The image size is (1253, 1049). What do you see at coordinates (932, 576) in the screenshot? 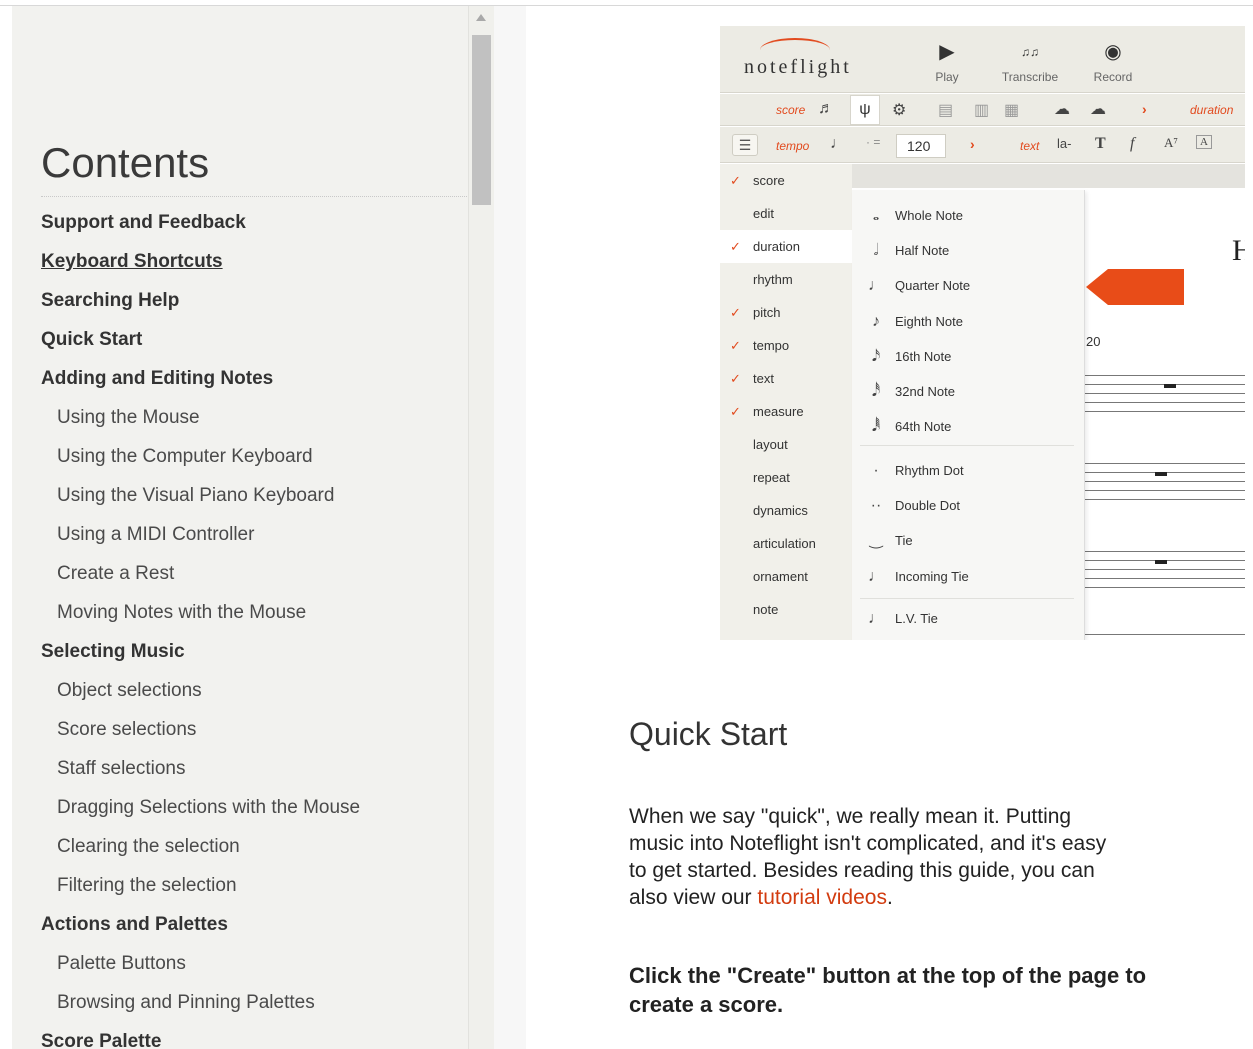
I see `duration-menu-label: Incoming Tie` at bounding box center [932, 576].